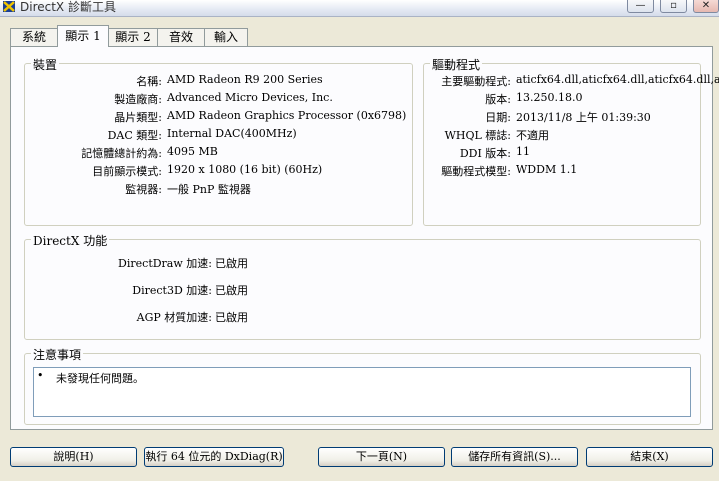 The height and width of the screenshot is (481, 719). What do you see at coordinates (476, 81) in the screenshot?
I see `main-driver-label: 主要驅動程式:` at bounding box center [476, 81].